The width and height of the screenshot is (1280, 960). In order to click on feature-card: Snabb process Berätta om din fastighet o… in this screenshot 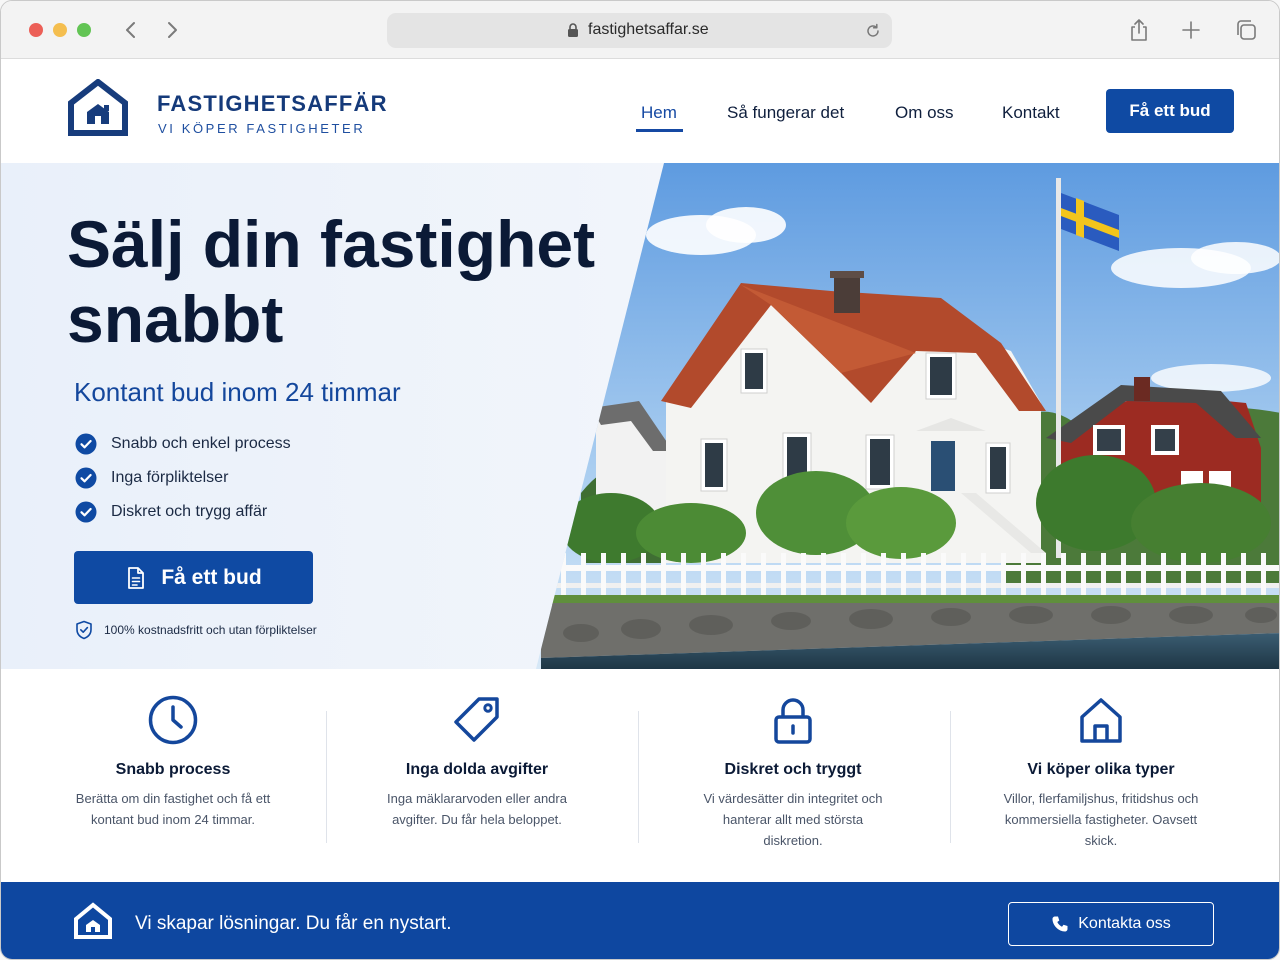, I will do `click(173, 775)`.